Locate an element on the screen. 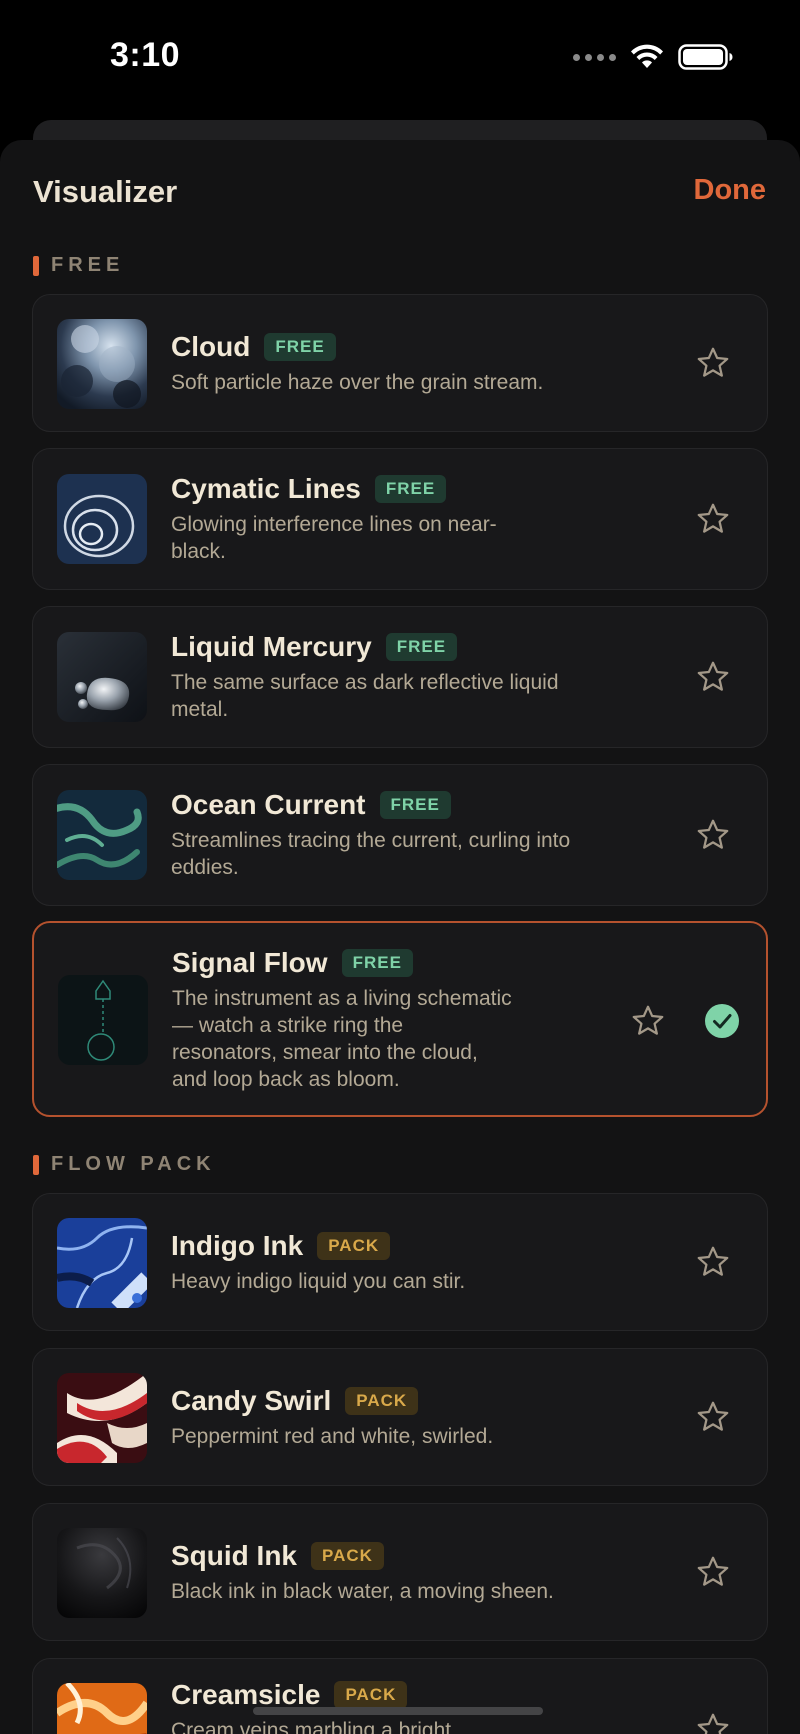  wifi-icon is located at coordinates (647, 56).